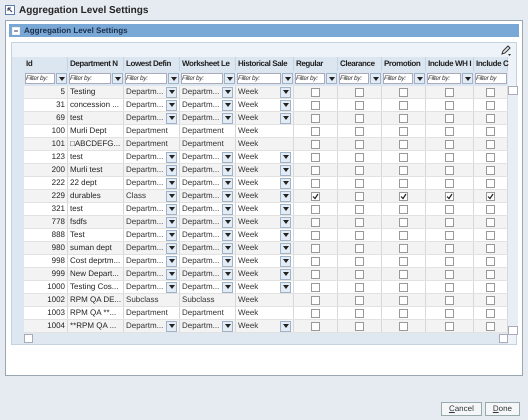 The image size is (528, 420). I want to click on done-button: Done, so click(502, 409).